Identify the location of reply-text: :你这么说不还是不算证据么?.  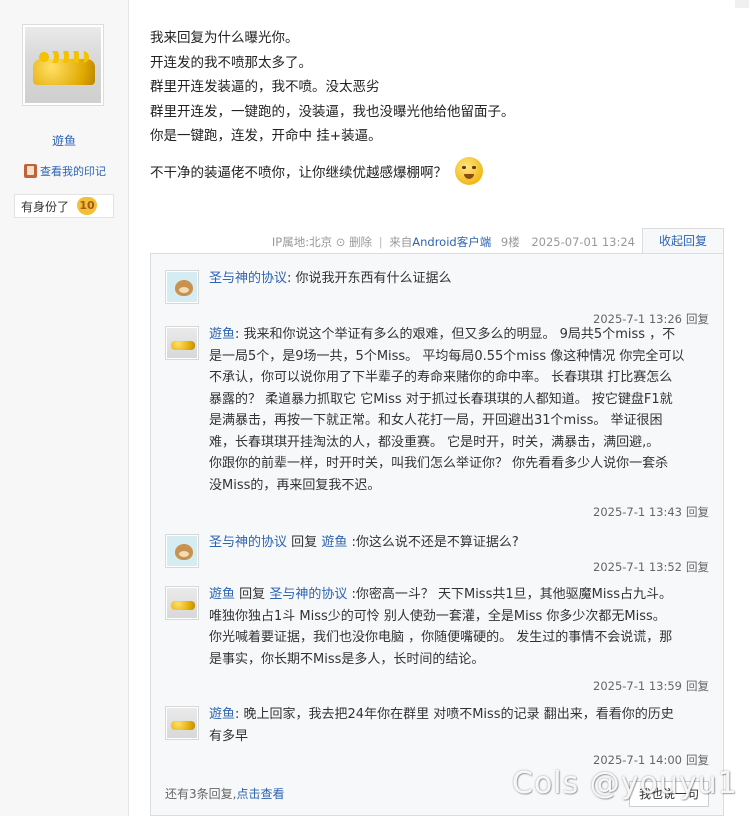
(435, 542).